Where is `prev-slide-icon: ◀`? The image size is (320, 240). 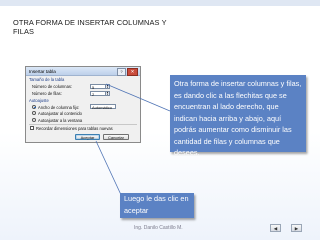
prev-slide-icon: ◀ is located at coordinates (275, 228).